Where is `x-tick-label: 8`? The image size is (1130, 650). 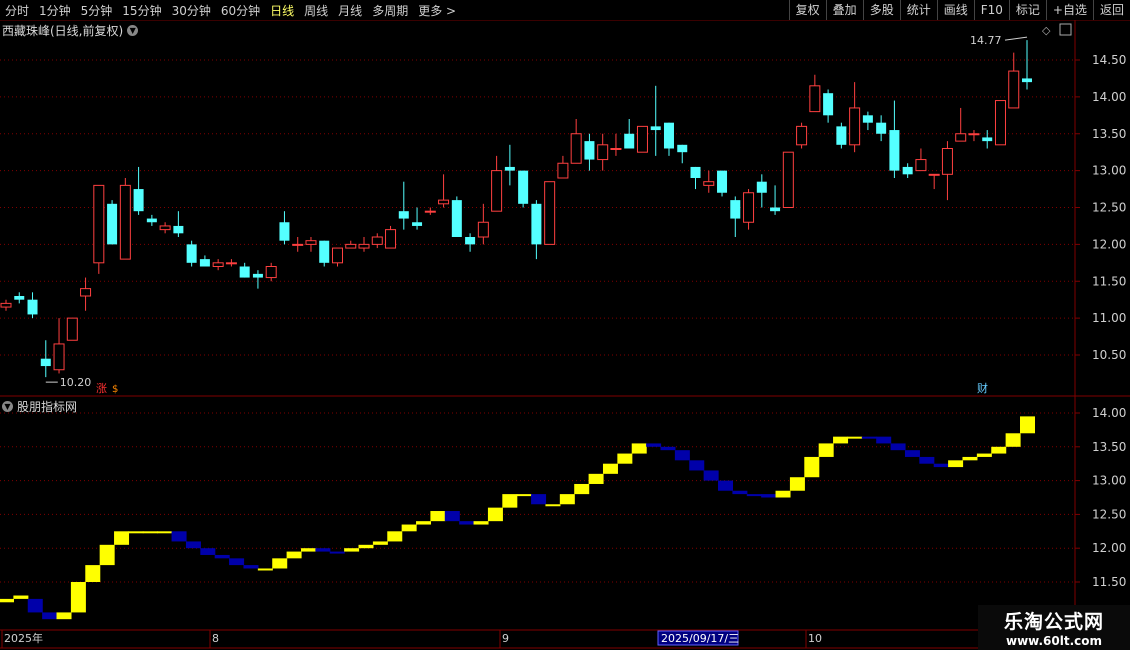
x-tick-label: 8 is located at coordinates (215, 638).